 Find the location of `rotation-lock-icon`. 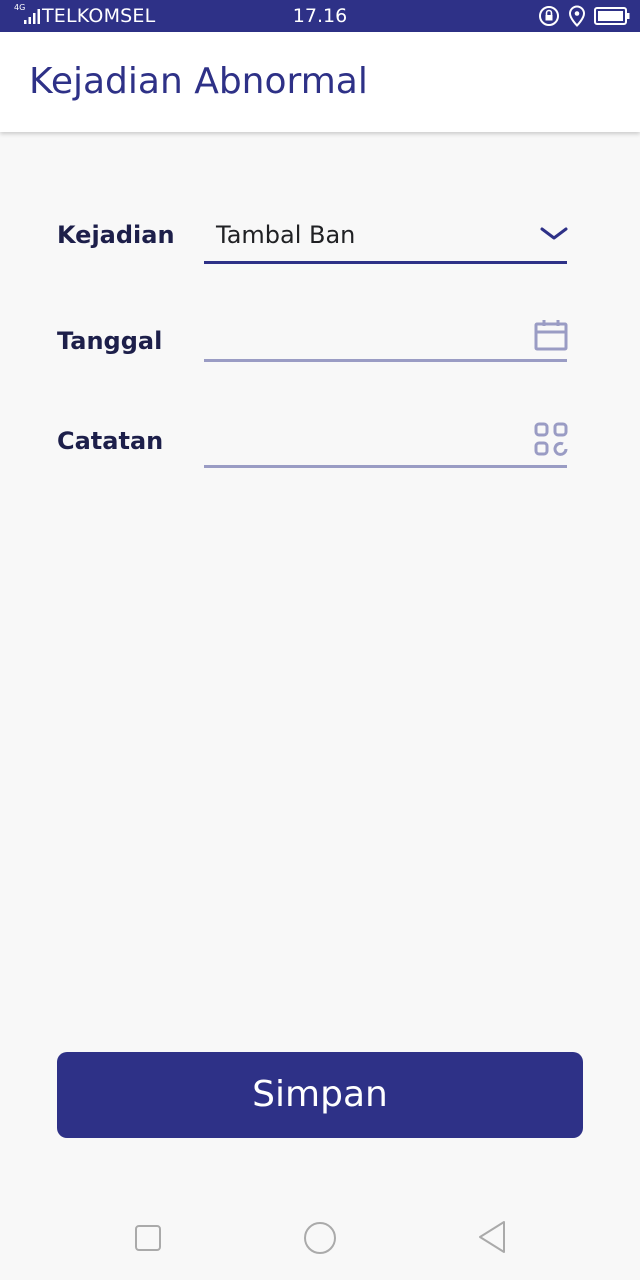

rotation-lock-icon is located at coordinates (549, 16).